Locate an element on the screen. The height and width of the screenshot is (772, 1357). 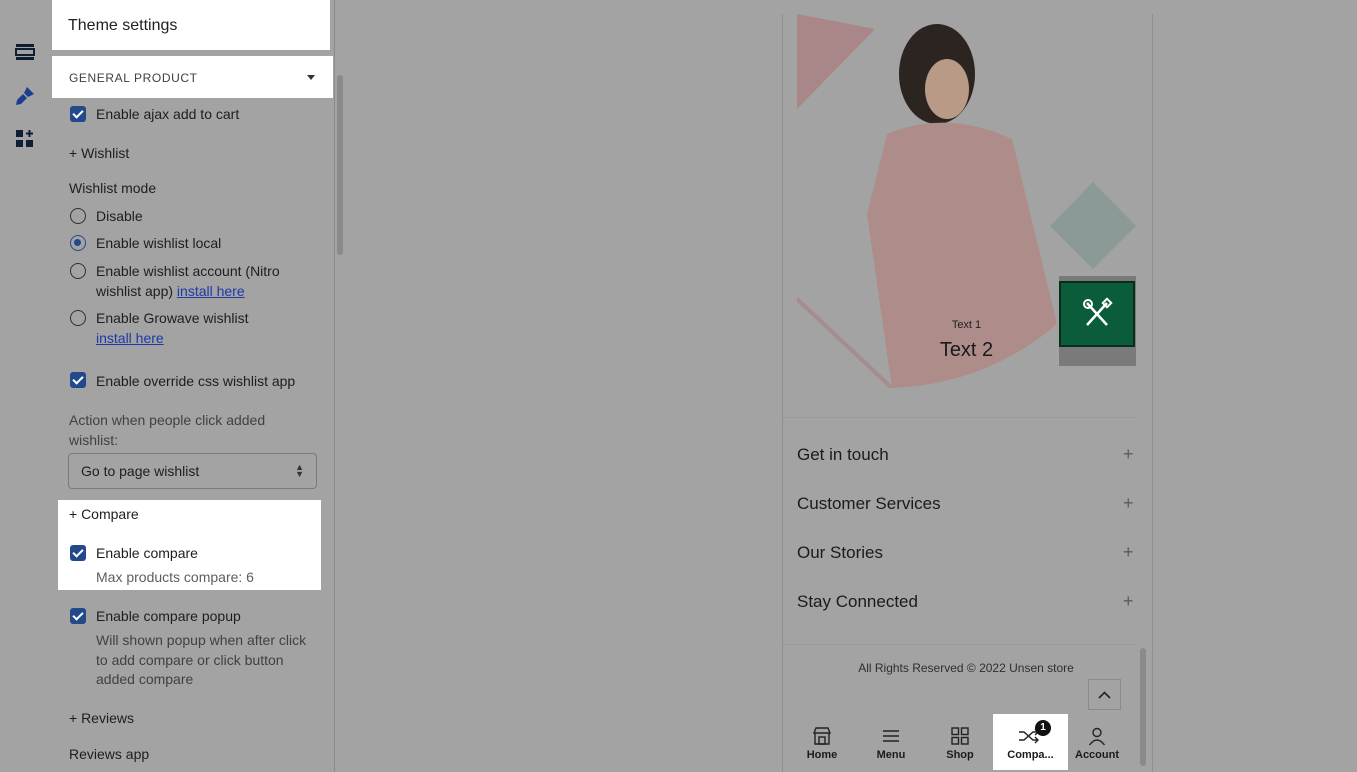
compare-heading: + Compare is located at coordinates (104, 514).